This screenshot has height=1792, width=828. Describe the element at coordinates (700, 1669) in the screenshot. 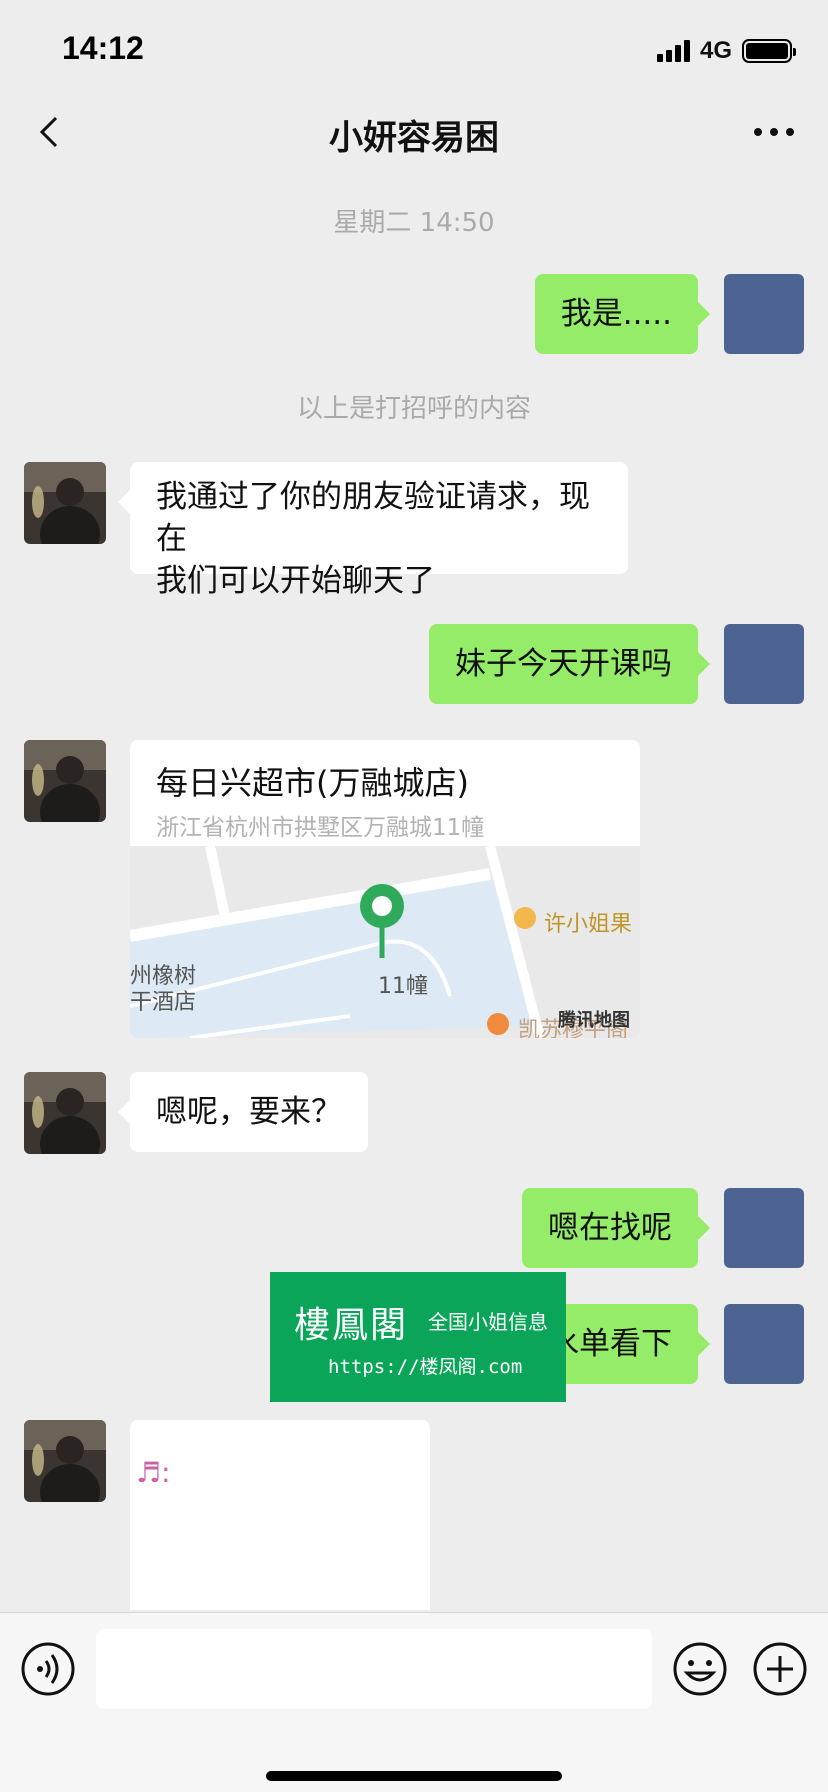

I see `emoji-icon` at that location.